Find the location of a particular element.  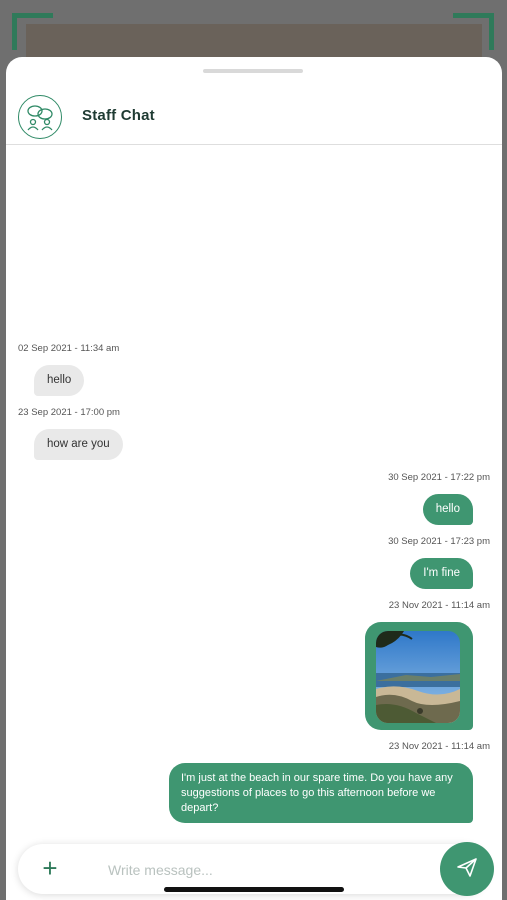

incoming-message: how are you is located at coordinates (78, 444).